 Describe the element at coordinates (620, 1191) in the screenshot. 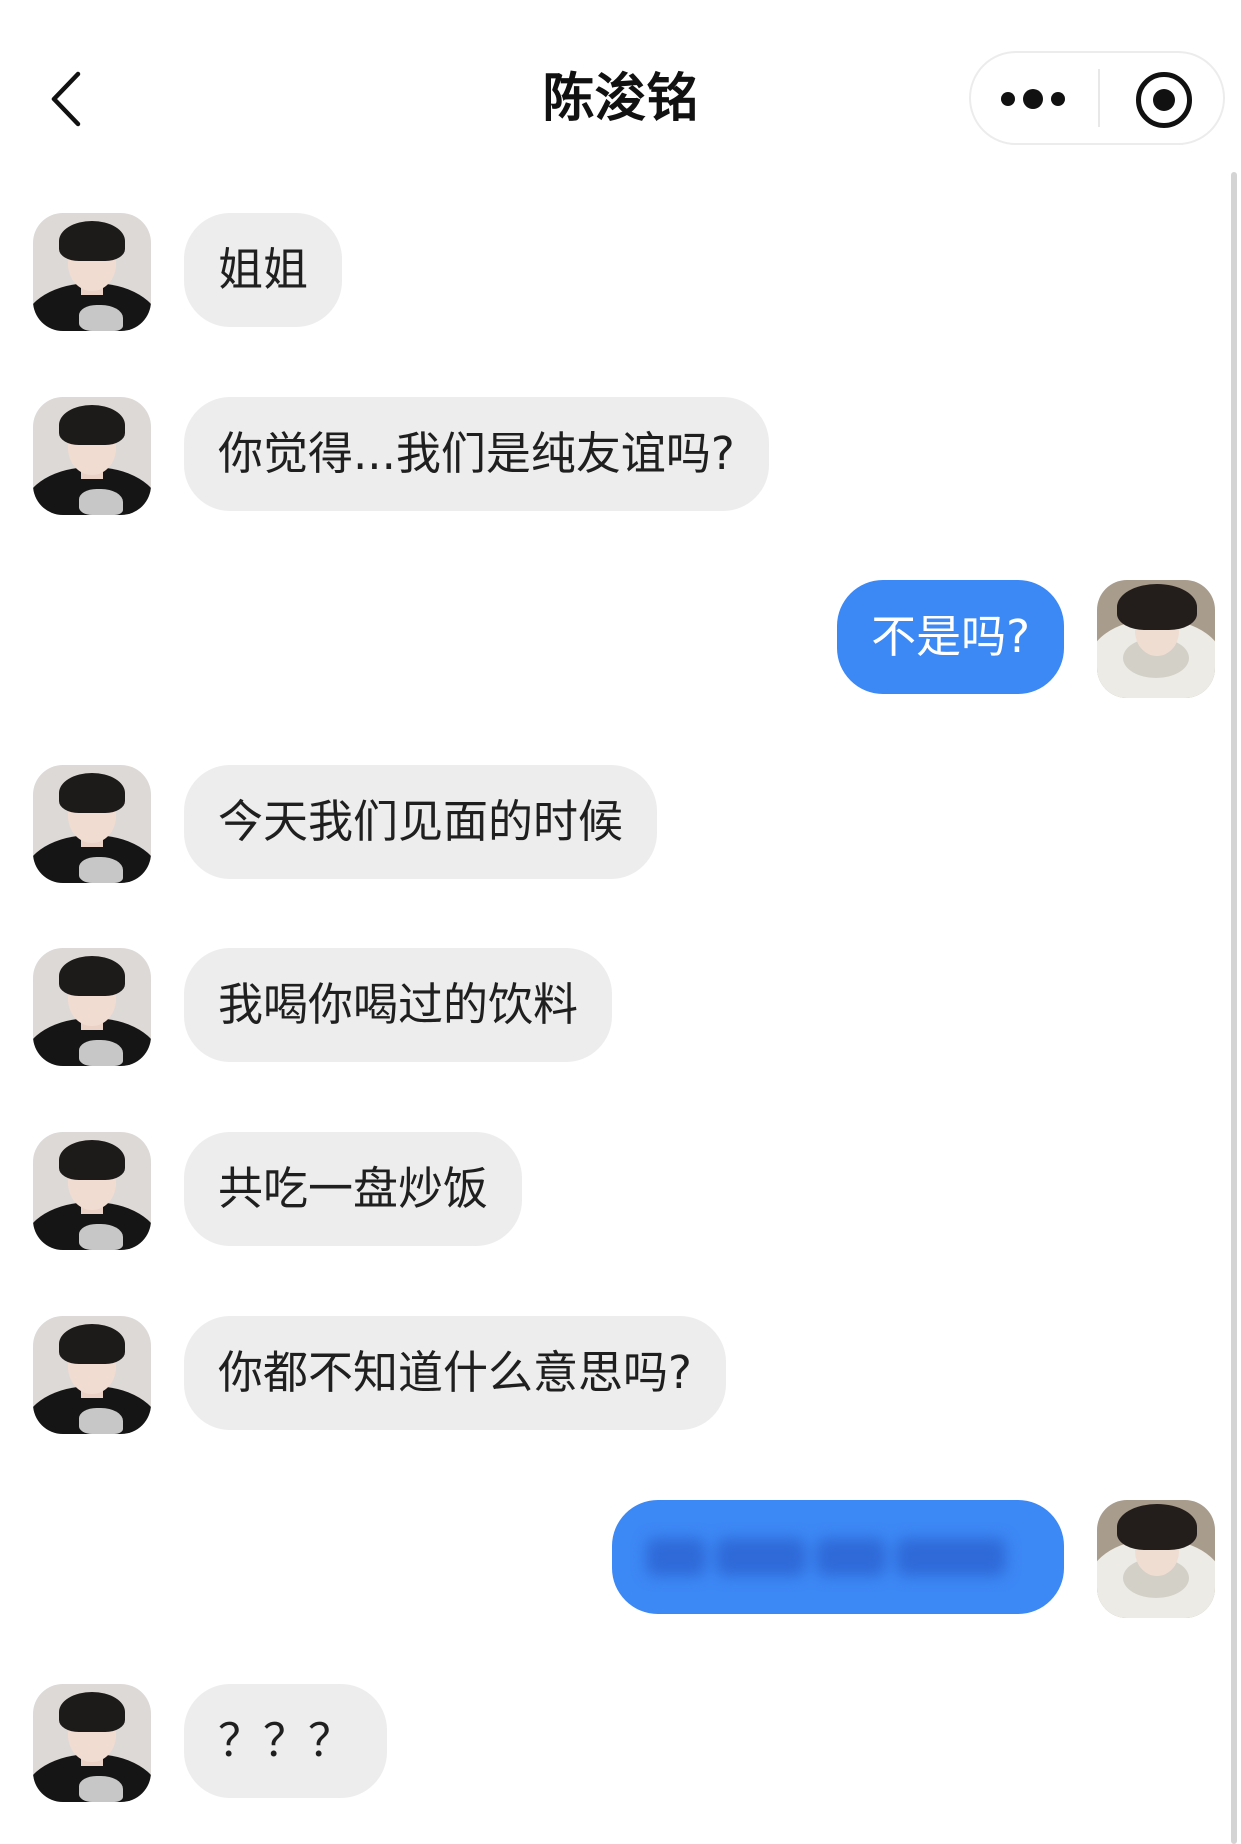

I see `message-row: 共吃一盘炒饭` at that location.